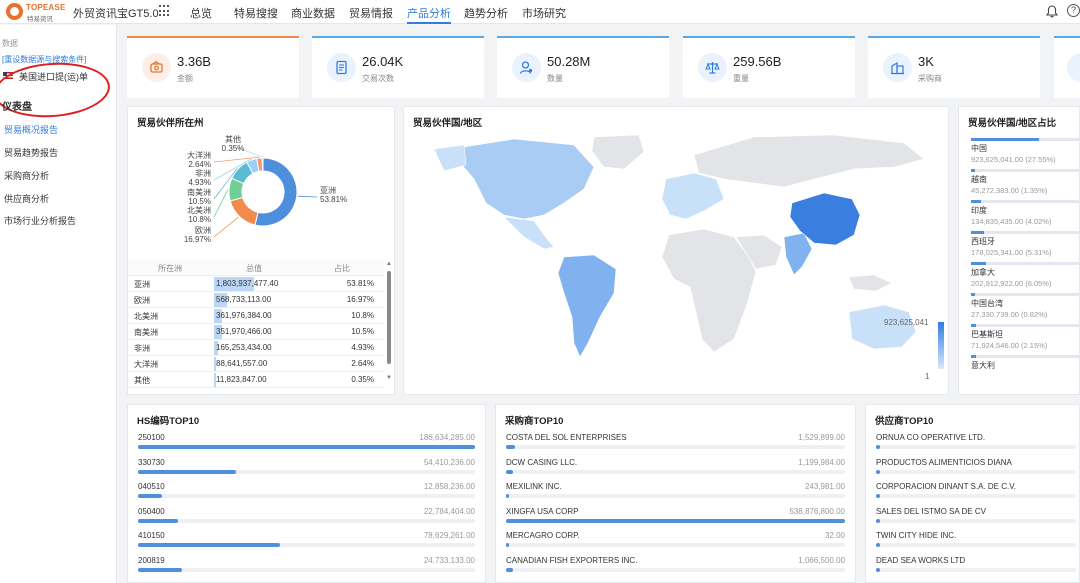 The width and height of the screenshot is (1080, 583). I want to click on share-list-item: 中国台湾 27,330,739.00 (0.82%), so click(1025, 306).